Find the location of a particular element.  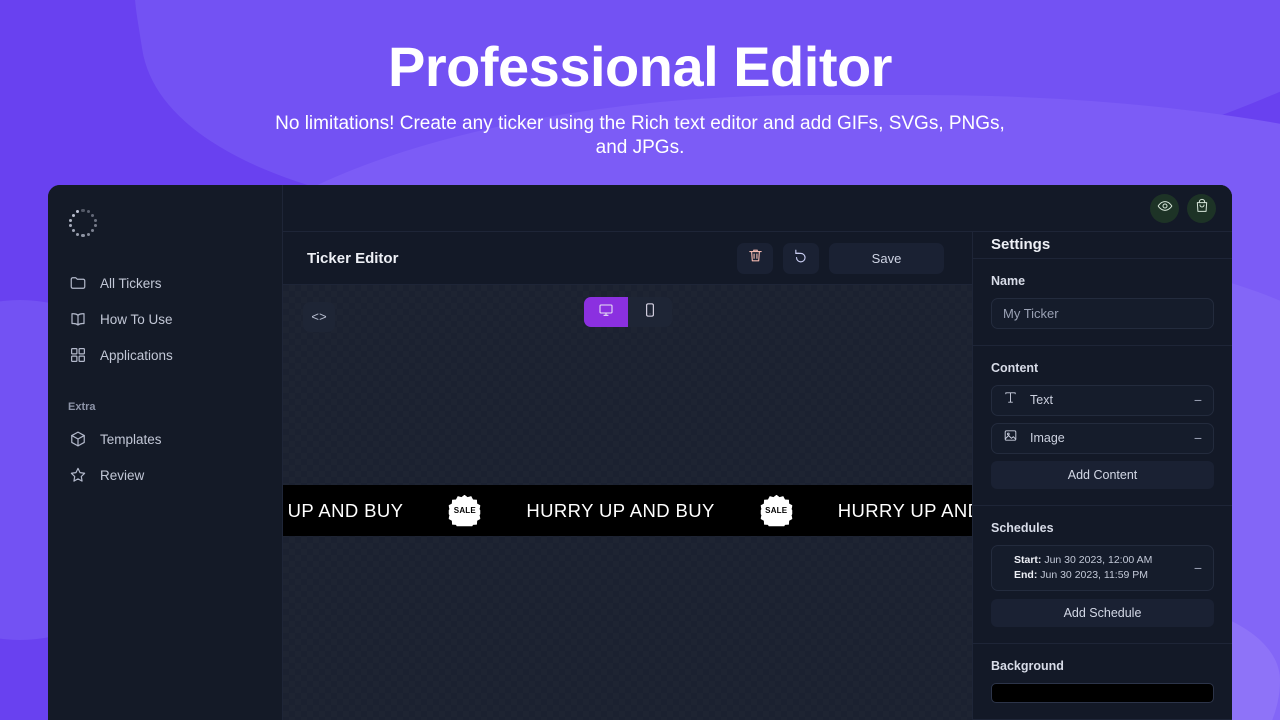

trash-icon is located at coordinates (755, 258).